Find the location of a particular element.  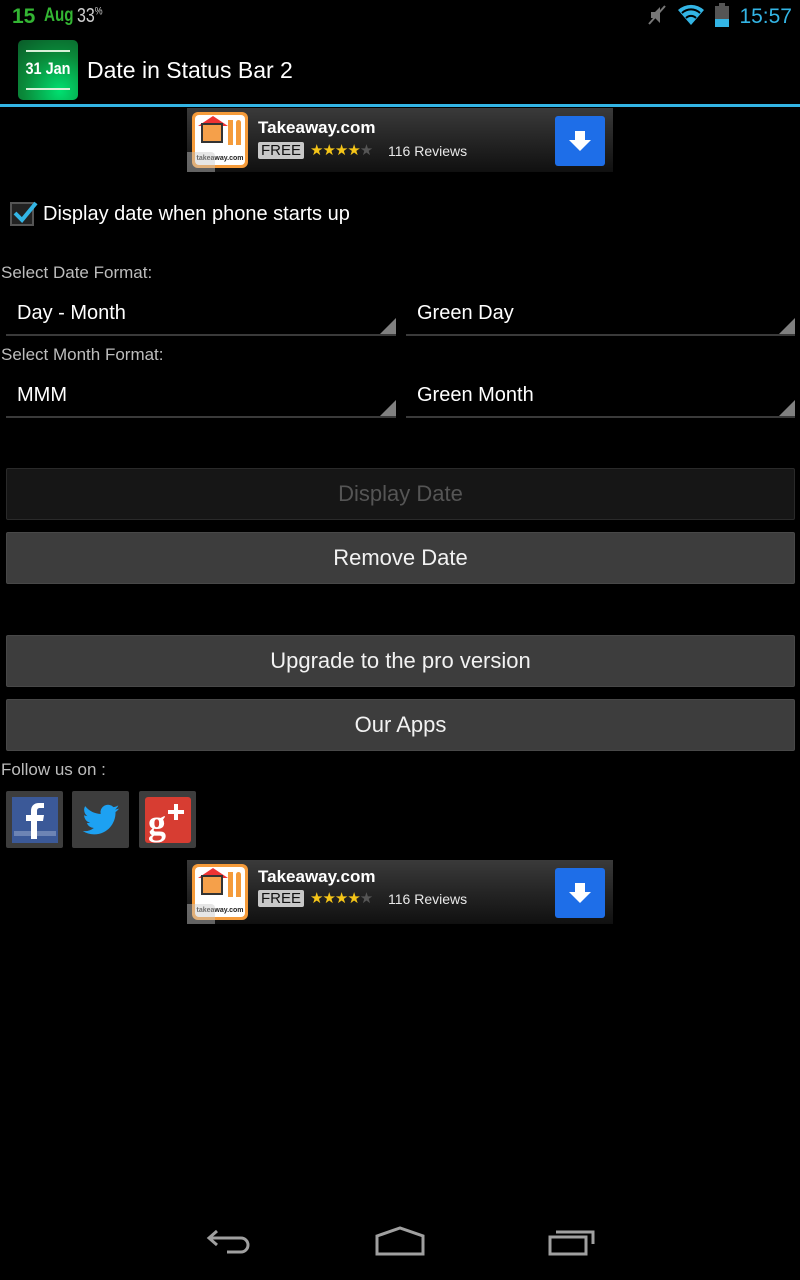

home-icon is located at coordinates (400, 1241).